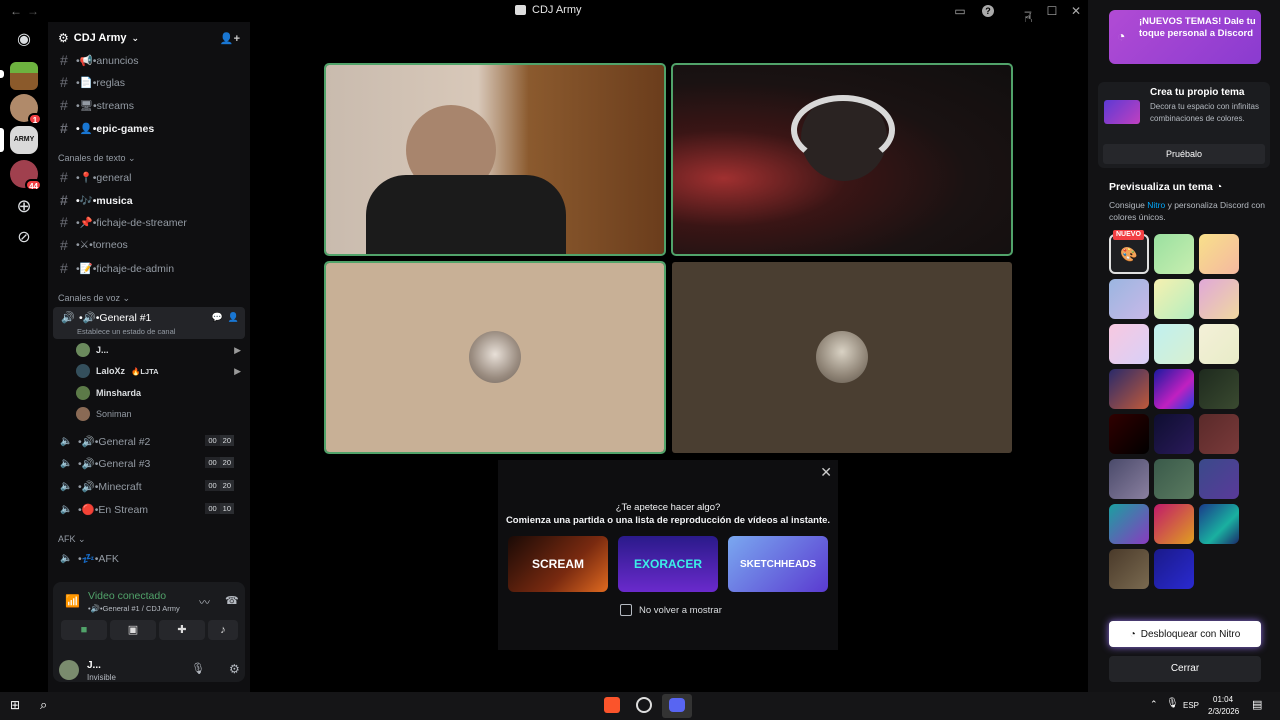 This screenshot has width=1280, height=720. I want to click on category-text-channels: Canales de texto ⌄, so click(97, 158).